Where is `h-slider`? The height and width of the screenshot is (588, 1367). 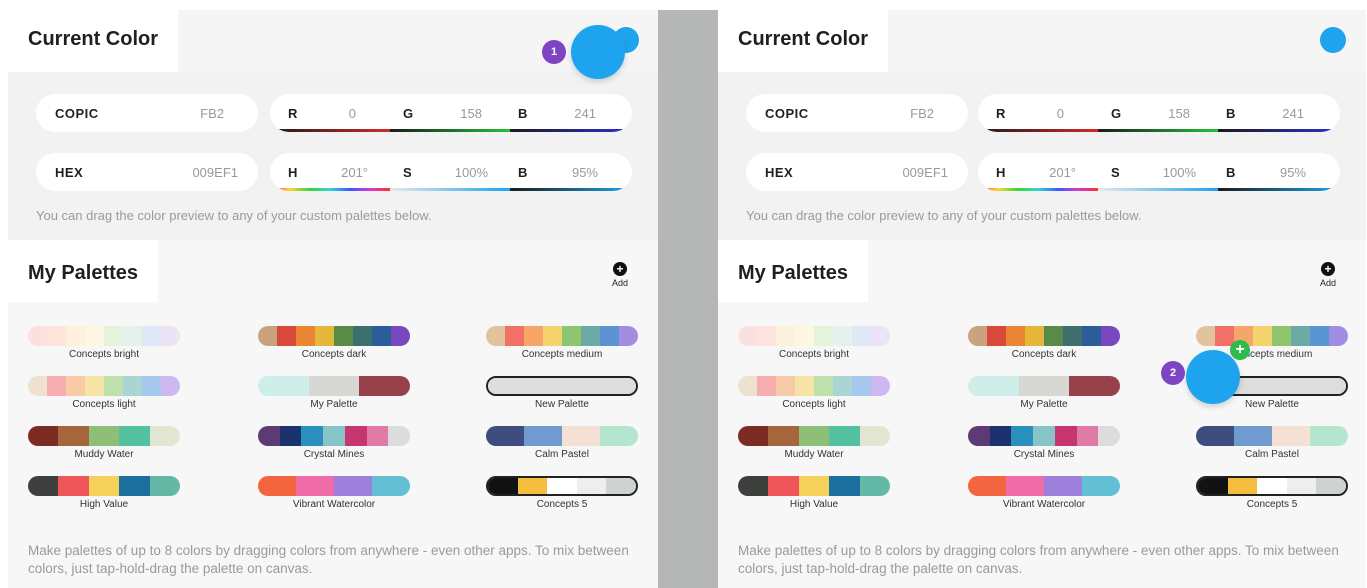 h-slider is located at coordinates (330, 189).